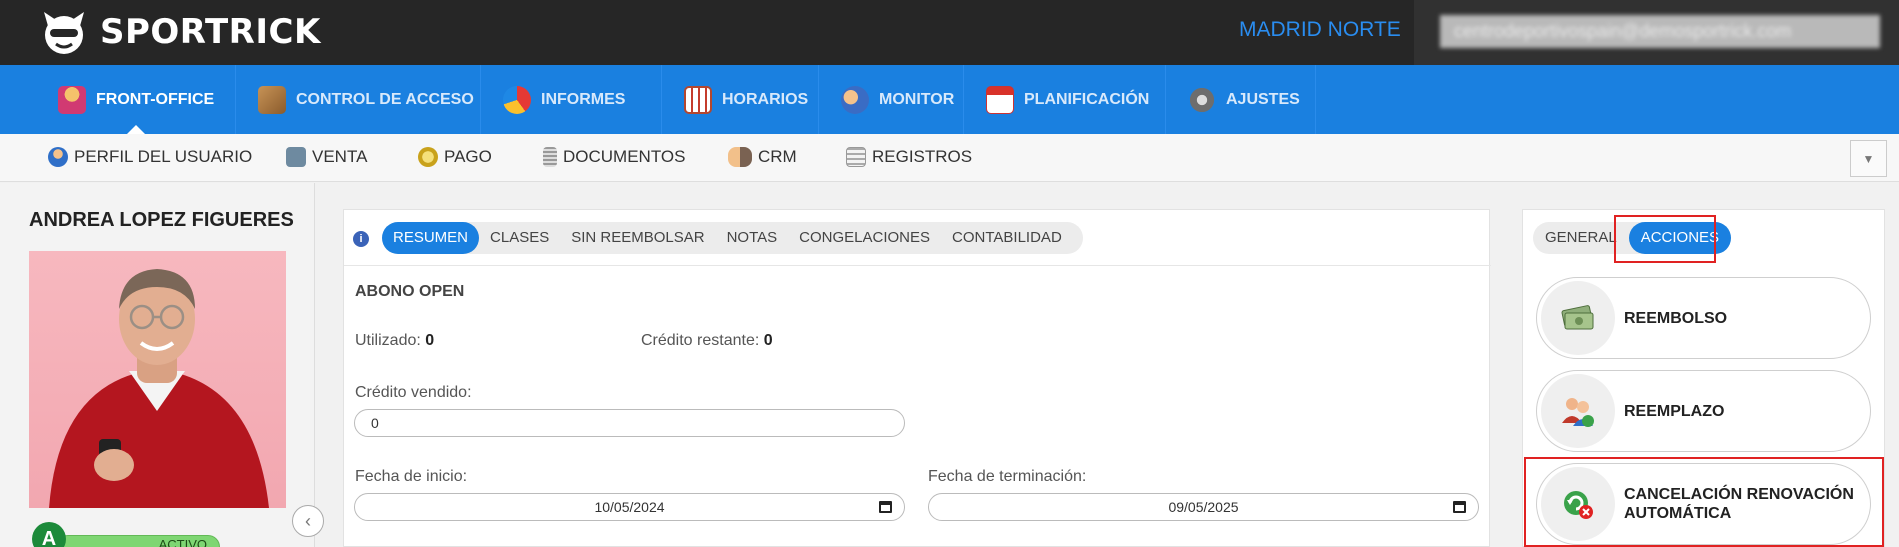  What do you see at coordinates (864, 238) in the screenshot?
I see `tab-congelaciones: CONGELACIONES` at bounding box center [864, 238].